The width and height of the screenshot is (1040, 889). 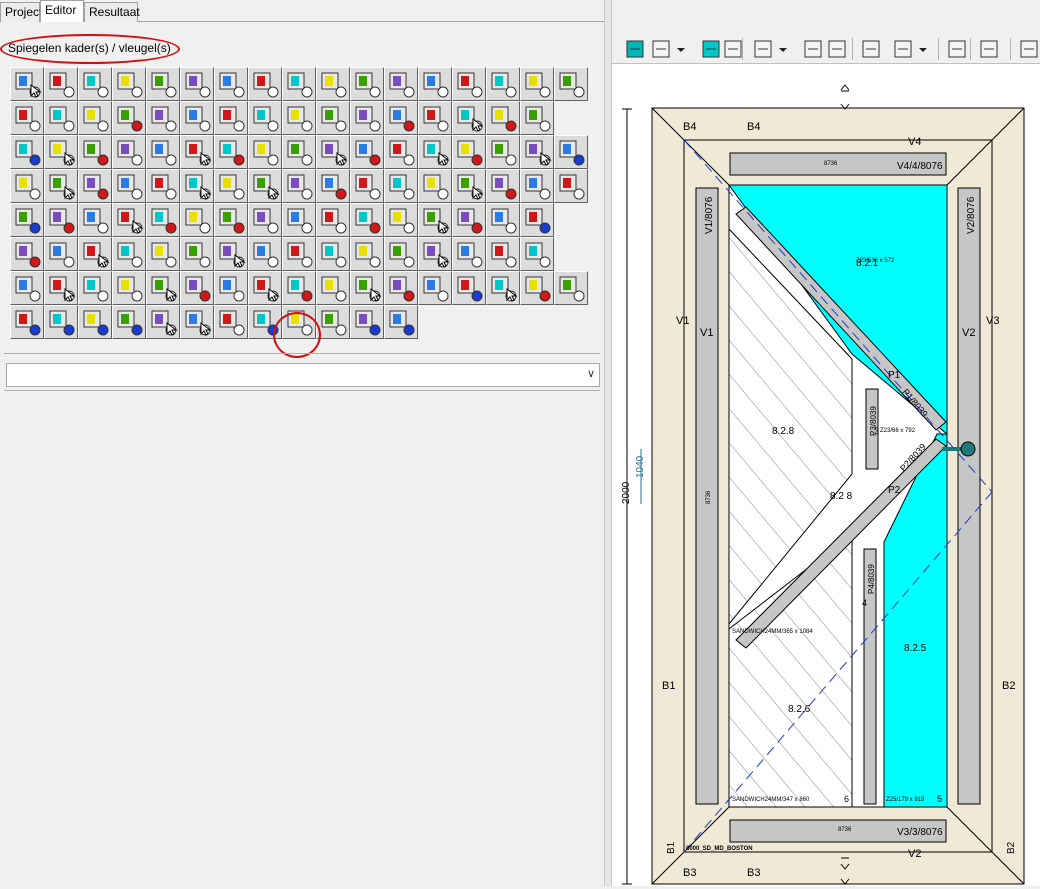 What do you see at coordinates (112, 12) in the screenshot?
I see `tab-resultaat: Resultaat` at bounding box center [112, 12].